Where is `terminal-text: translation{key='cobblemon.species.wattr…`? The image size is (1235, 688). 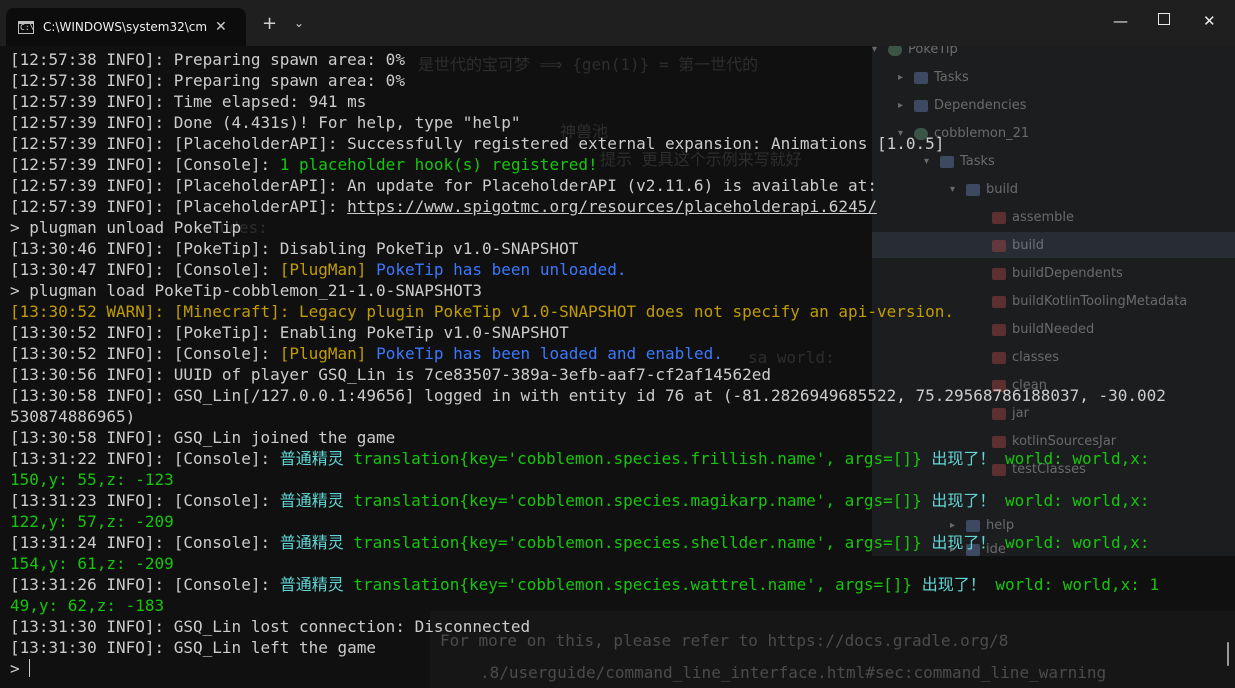 terminal-text: translation{key='cobblemon.species.wattr… is located at coordinates (633, 584).